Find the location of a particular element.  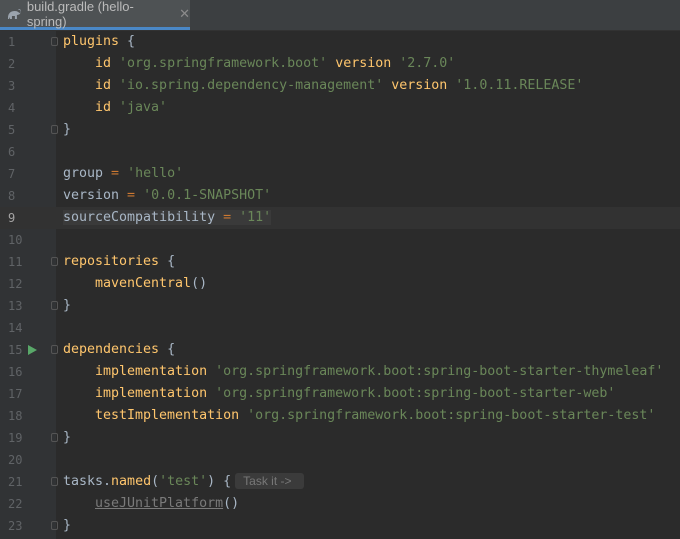

line-number: 5 is located at coordinates (12, 130).